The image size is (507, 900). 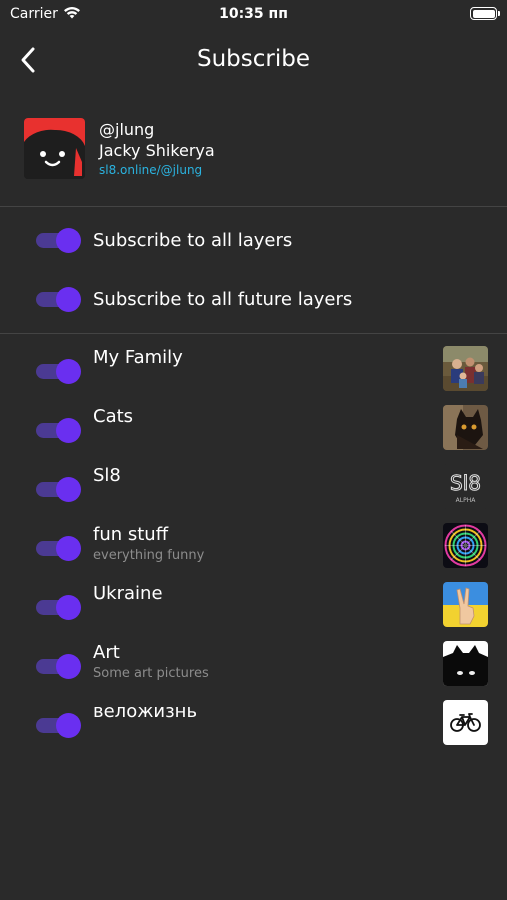 I want to click on subscribe-all-layers-toggle, so click(x=58, y=240).